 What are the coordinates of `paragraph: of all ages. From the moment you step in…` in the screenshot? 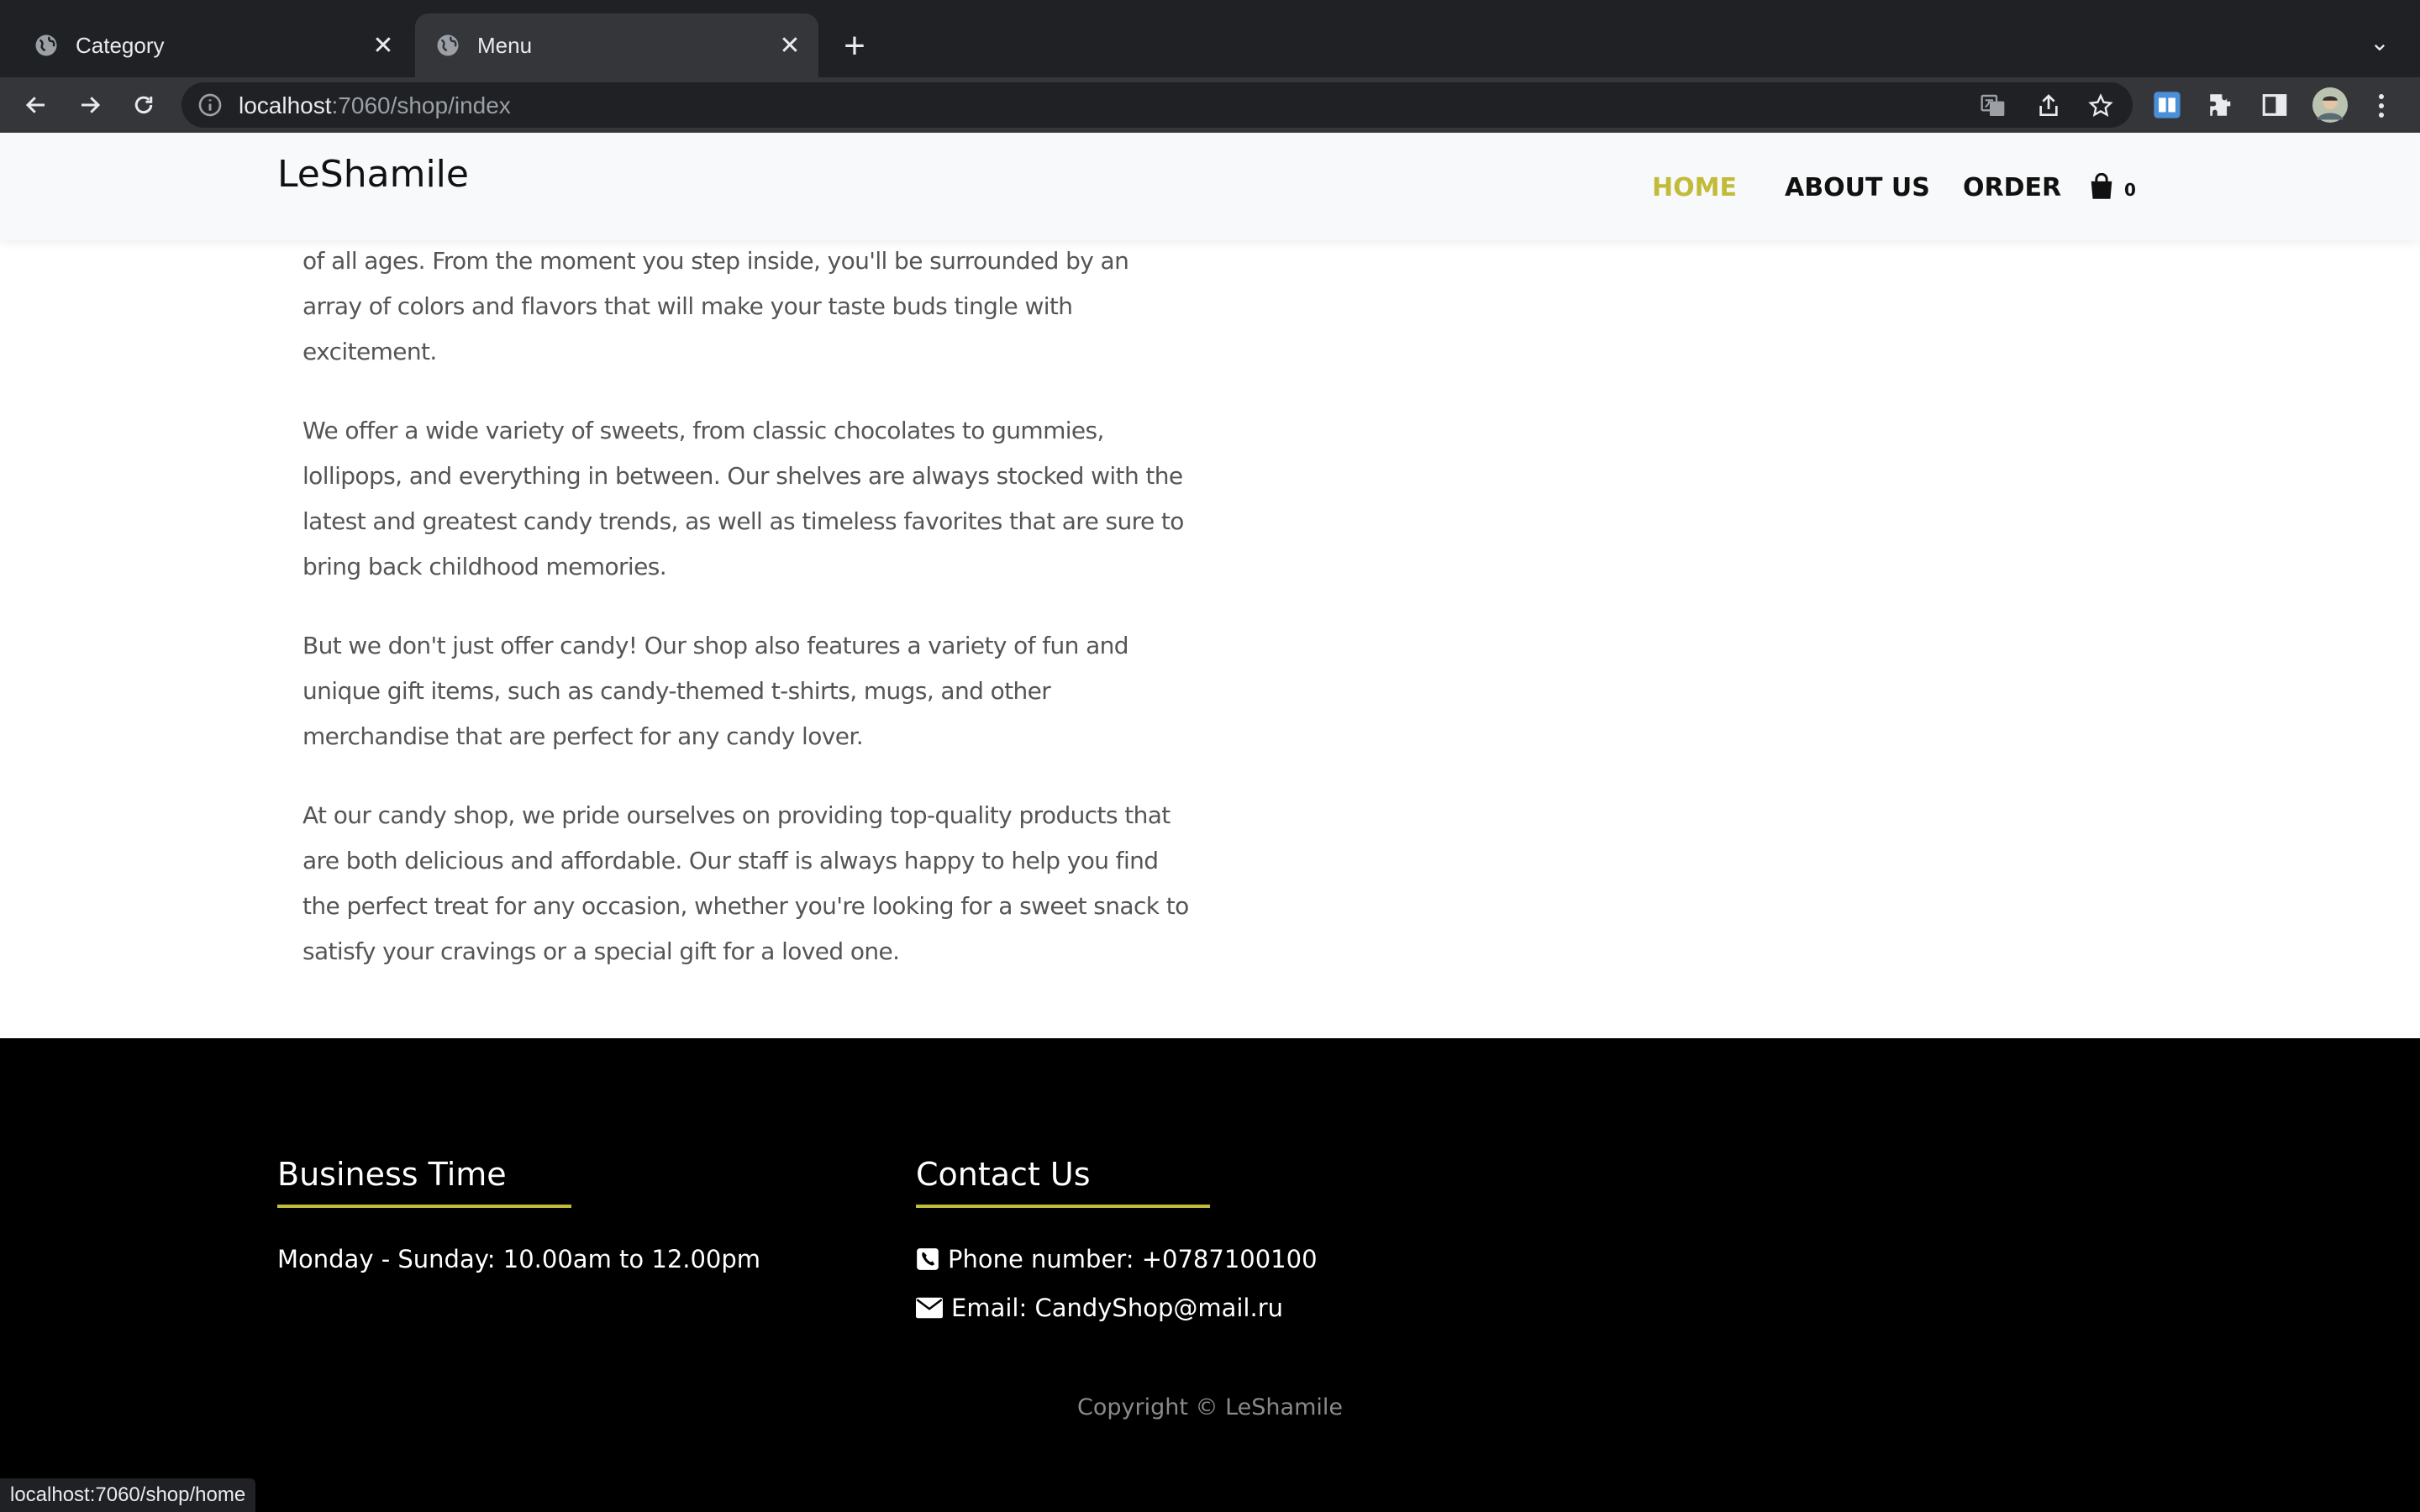 It's located at (716, 306).